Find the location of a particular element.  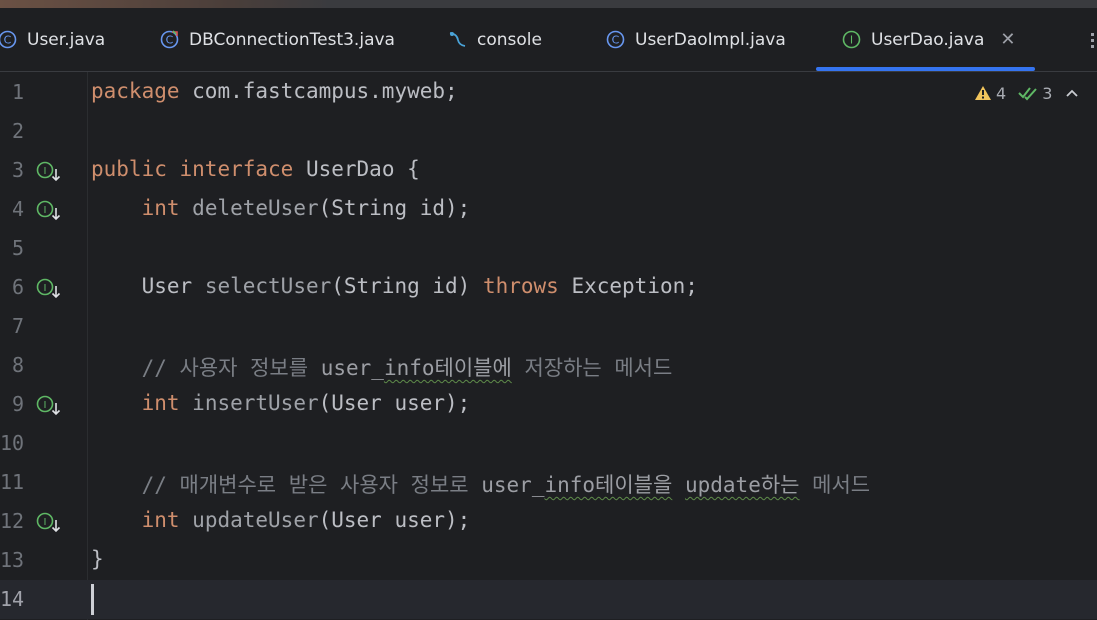

method-name: updateUser is located at coordinates (255, 520).